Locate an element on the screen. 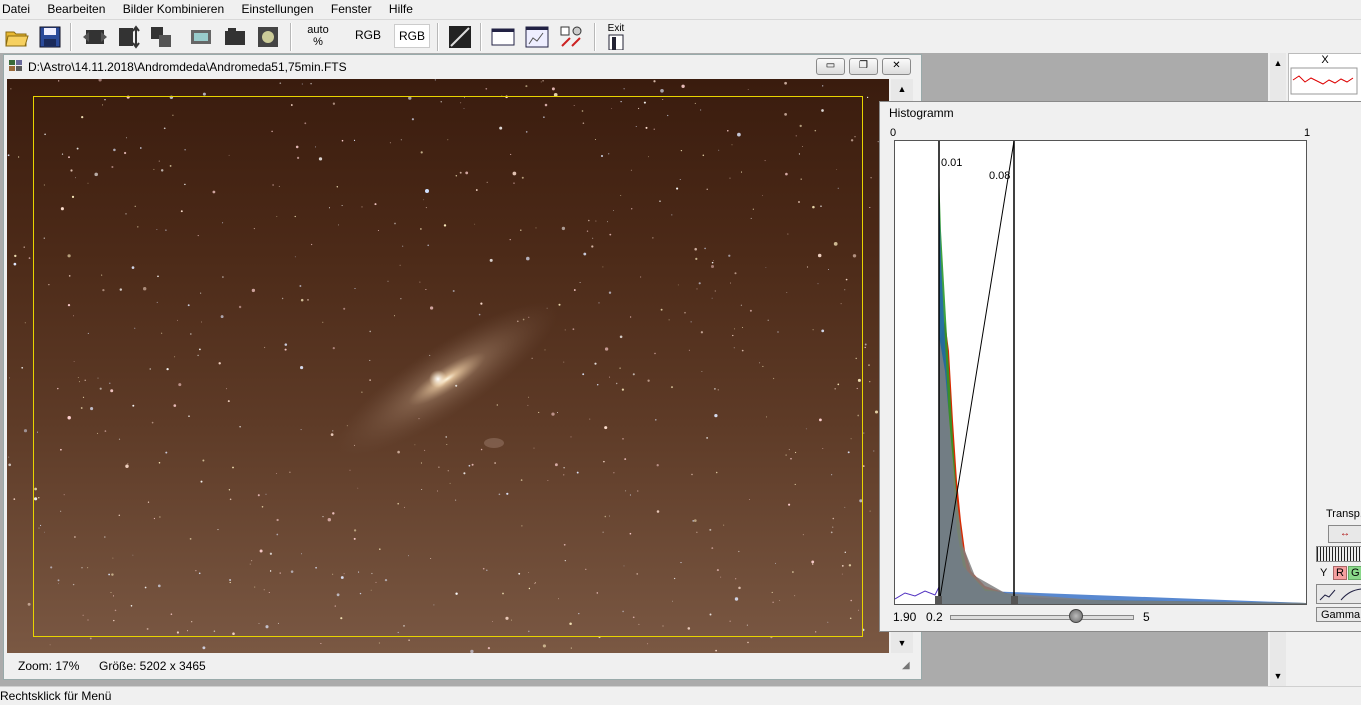 Image resolution: width=1361 pixels, height=705 pixels. histogram-window-icon is located at coordinates (537, 37).